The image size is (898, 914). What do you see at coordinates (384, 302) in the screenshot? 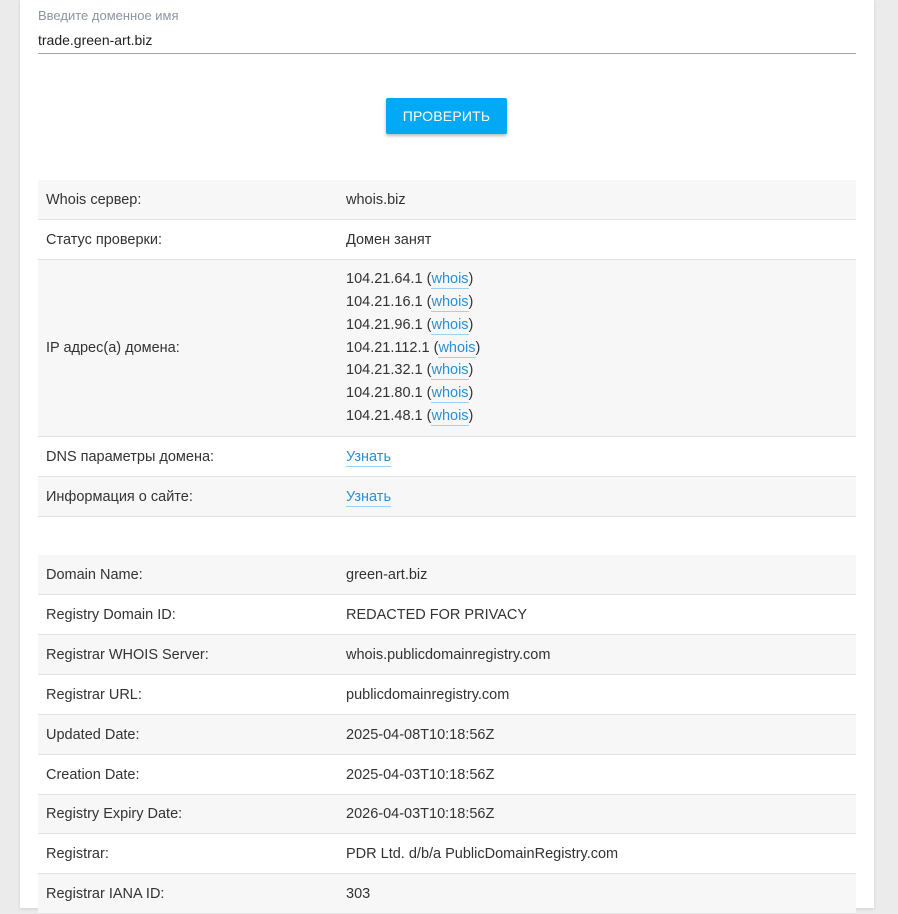
I see `ip-address: 104.21.16.1` at bounding box center [384, 302].